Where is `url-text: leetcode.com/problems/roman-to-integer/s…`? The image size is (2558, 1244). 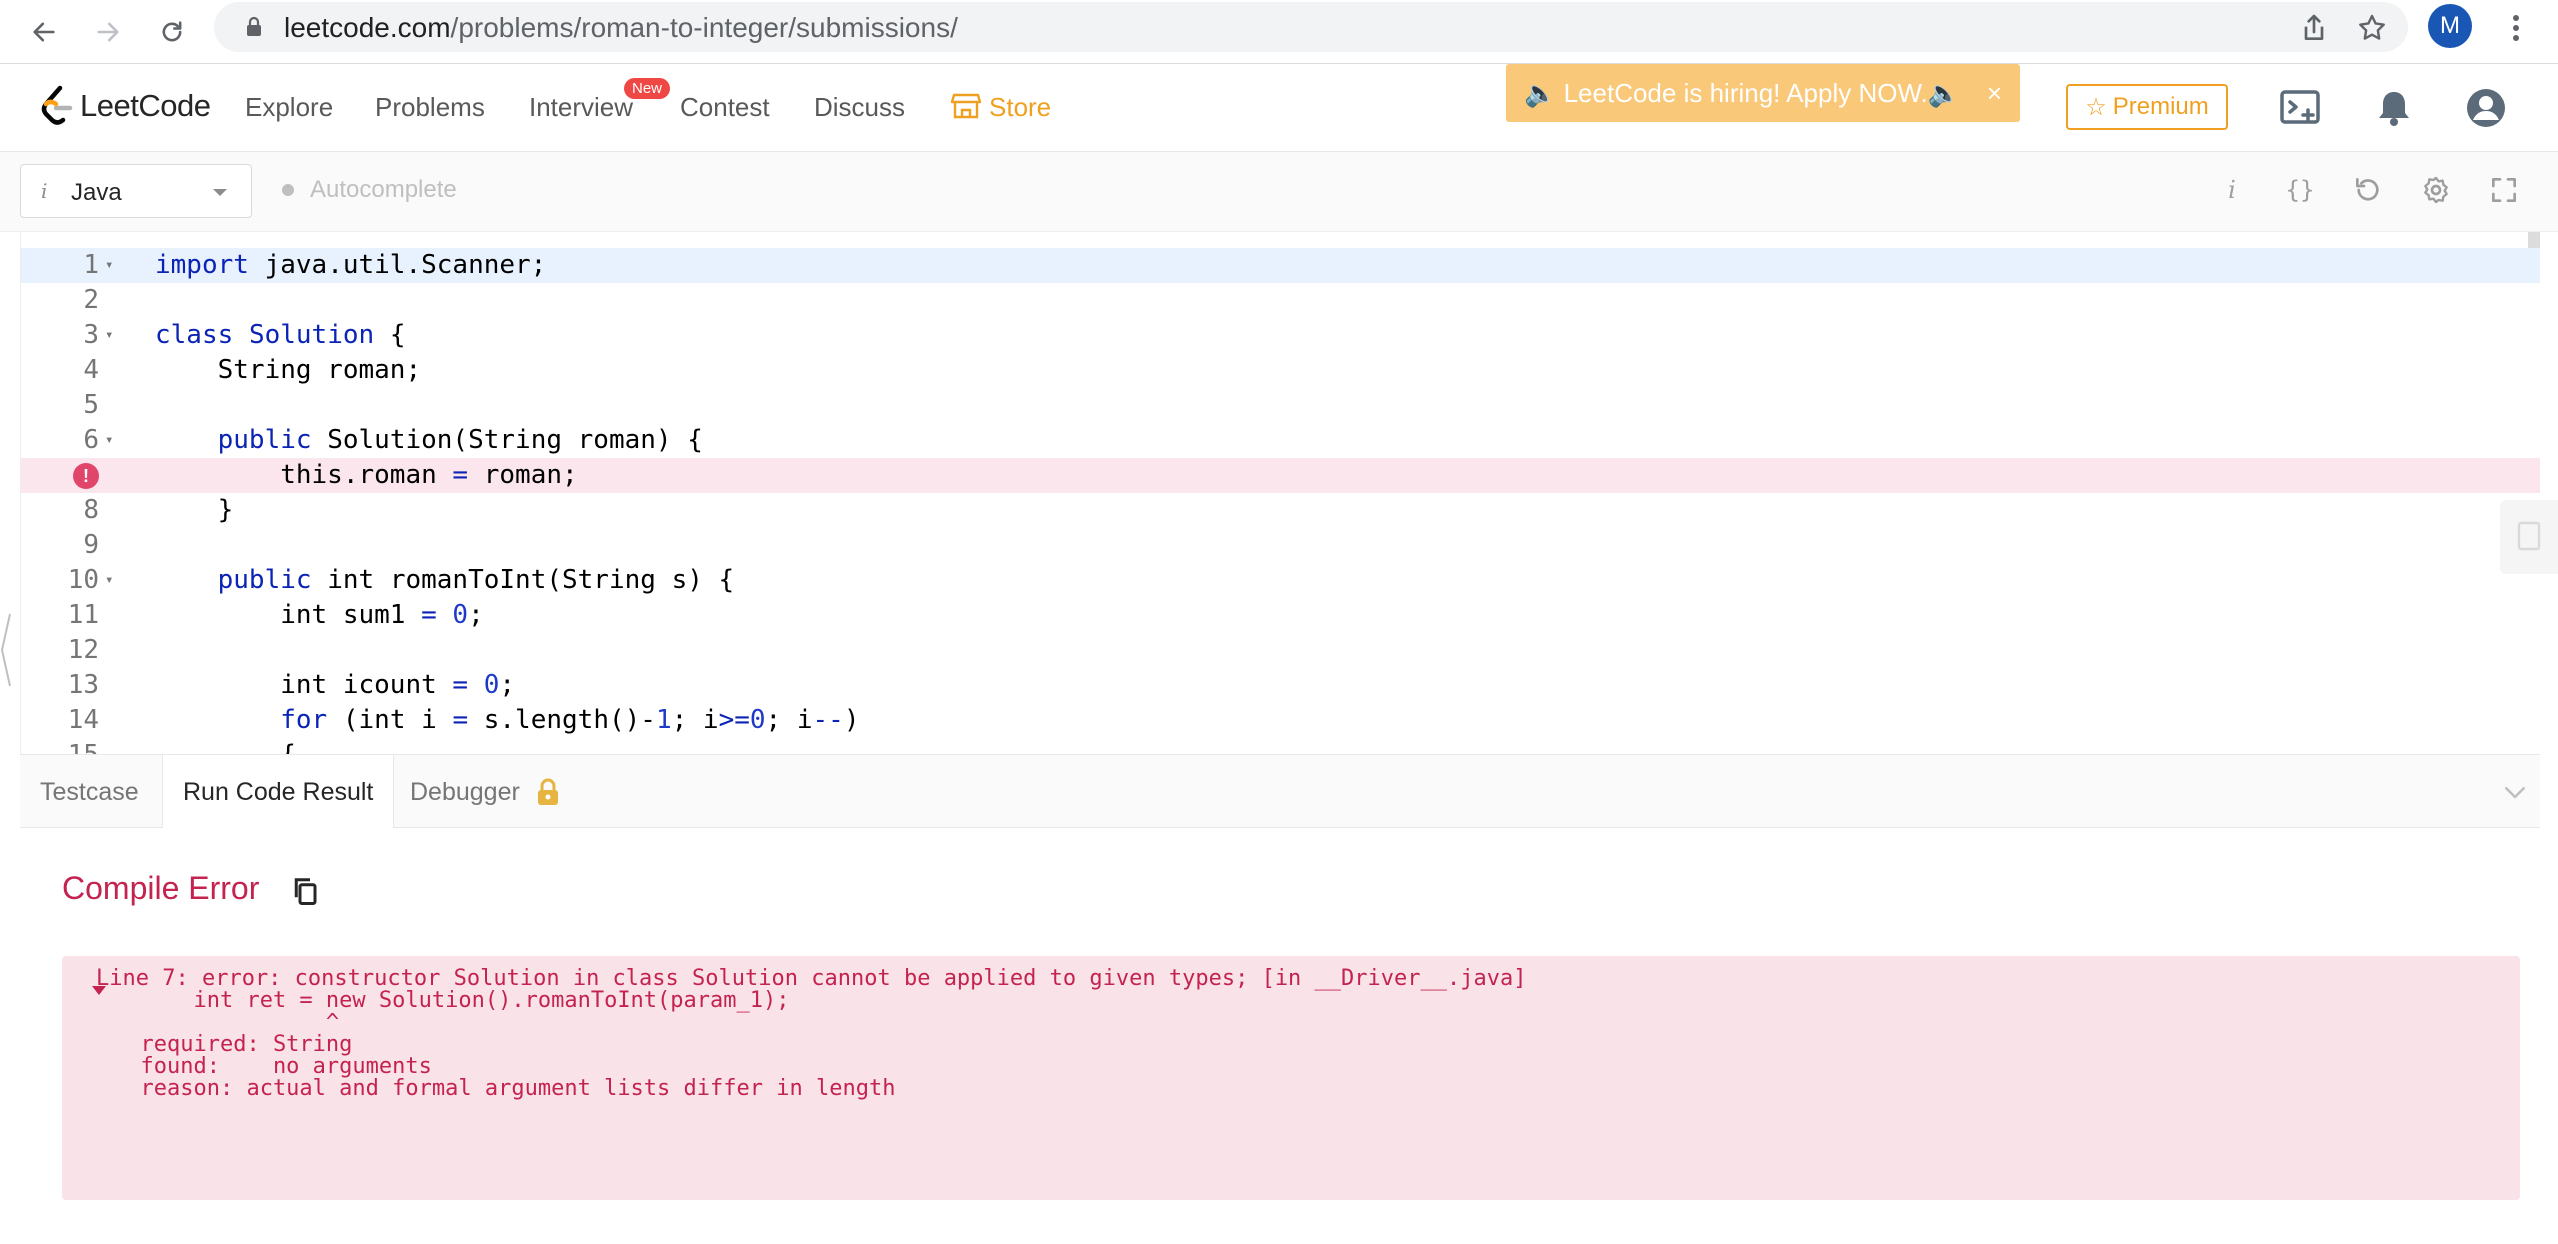
url-text: leetcode.com/problems/roman-to-integer/s… is located at coordinates (621, 28).